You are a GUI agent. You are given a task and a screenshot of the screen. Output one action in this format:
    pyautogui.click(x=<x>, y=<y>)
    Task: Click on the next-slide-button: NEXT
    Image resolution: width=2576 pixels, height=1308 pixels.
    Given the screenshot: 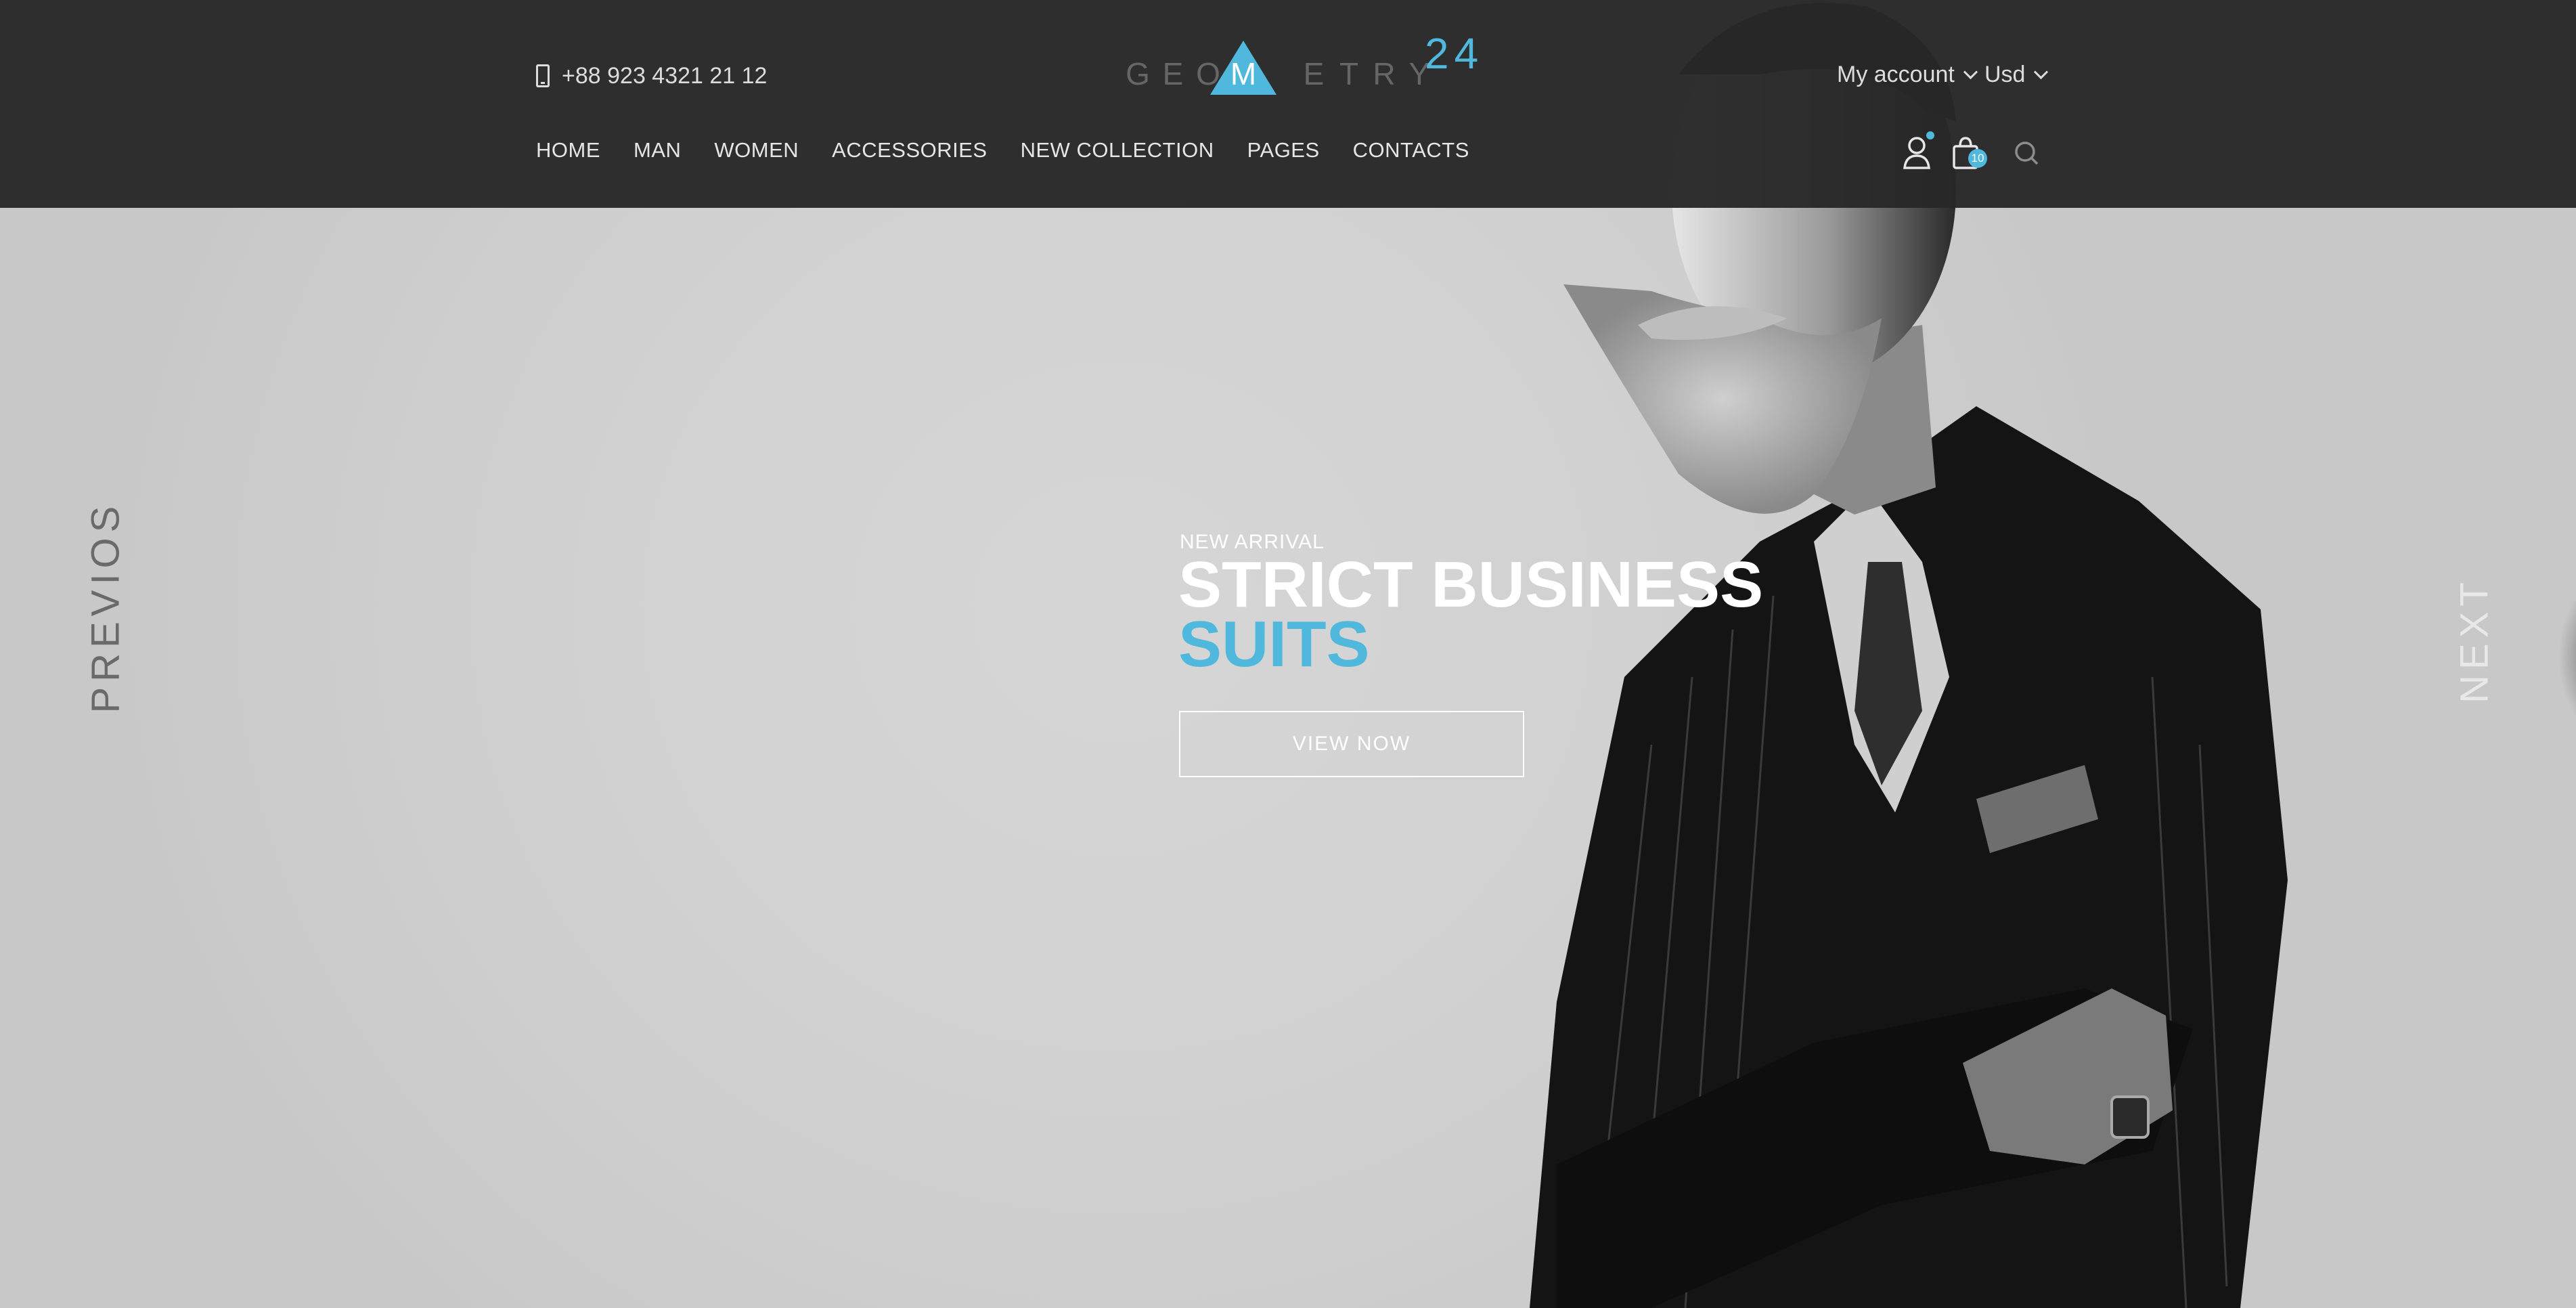 What is the action you would take?
    pyautogui.click(x=2474, y=640)
    